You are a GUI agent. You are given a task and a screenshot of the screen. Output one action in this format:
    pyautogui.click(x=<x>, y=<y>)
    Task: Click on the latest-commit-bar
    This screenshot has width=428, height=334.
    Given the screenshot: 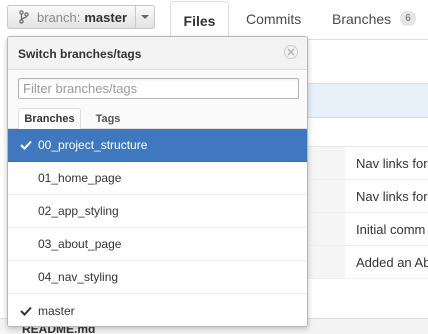 What is the action you would take?
    pyautogui.click(x=364, y=100)
    